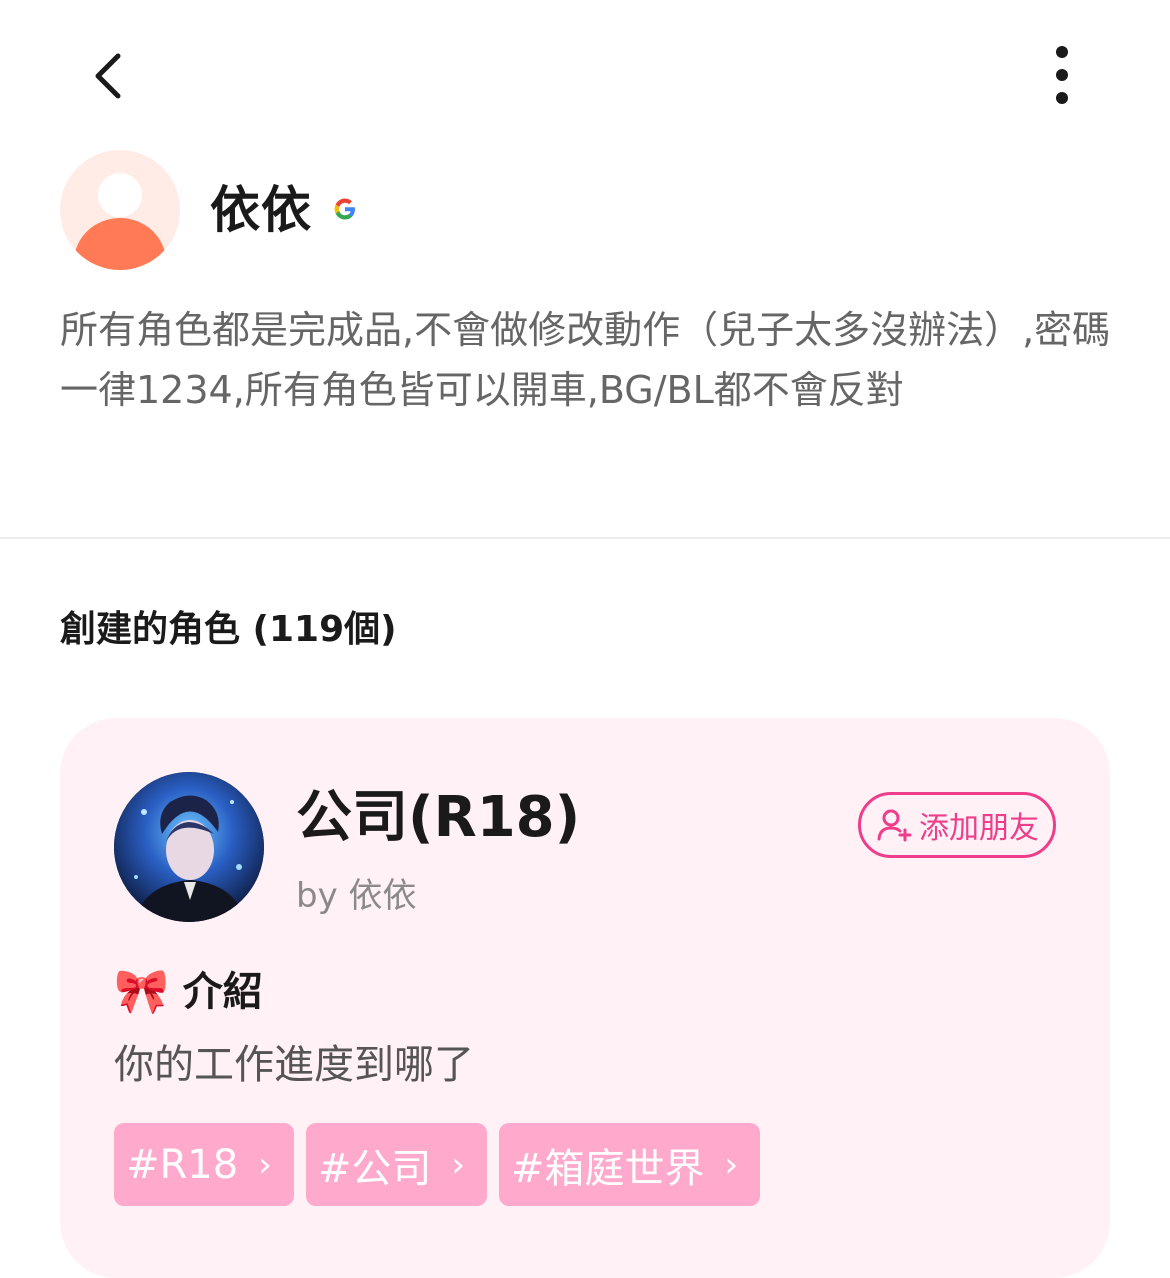 This screenshot has width=1170, height=1278. I want to click on tag-box-garden-world: #箱庭世界 ›, so click(629, 1164).